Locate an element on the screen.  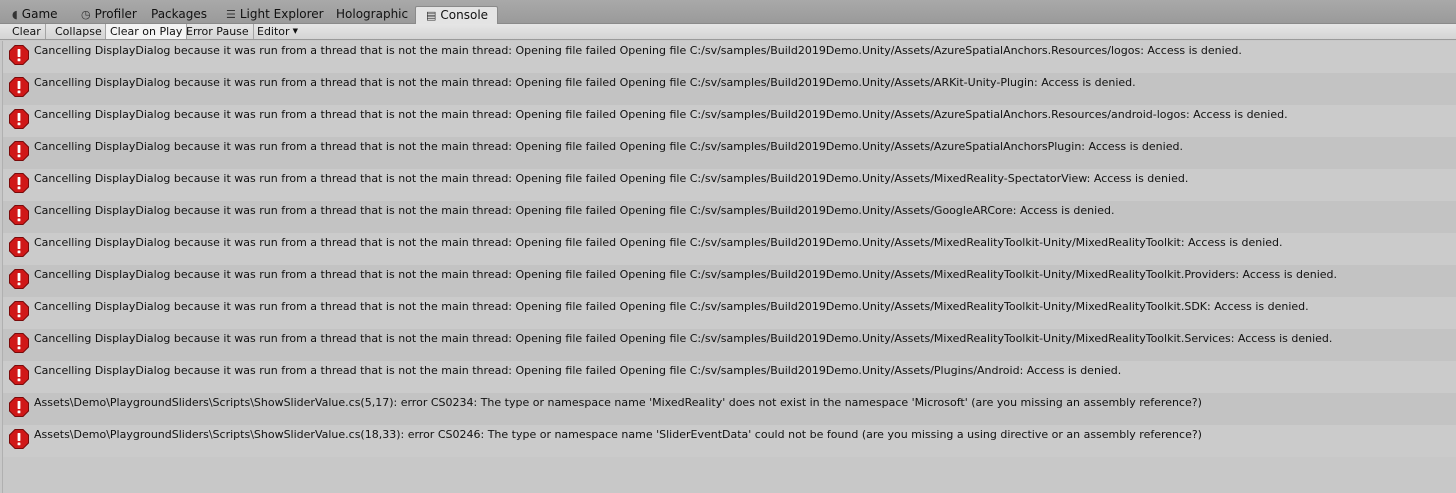
clear-button: Clear is located at coordinates (27, 31).